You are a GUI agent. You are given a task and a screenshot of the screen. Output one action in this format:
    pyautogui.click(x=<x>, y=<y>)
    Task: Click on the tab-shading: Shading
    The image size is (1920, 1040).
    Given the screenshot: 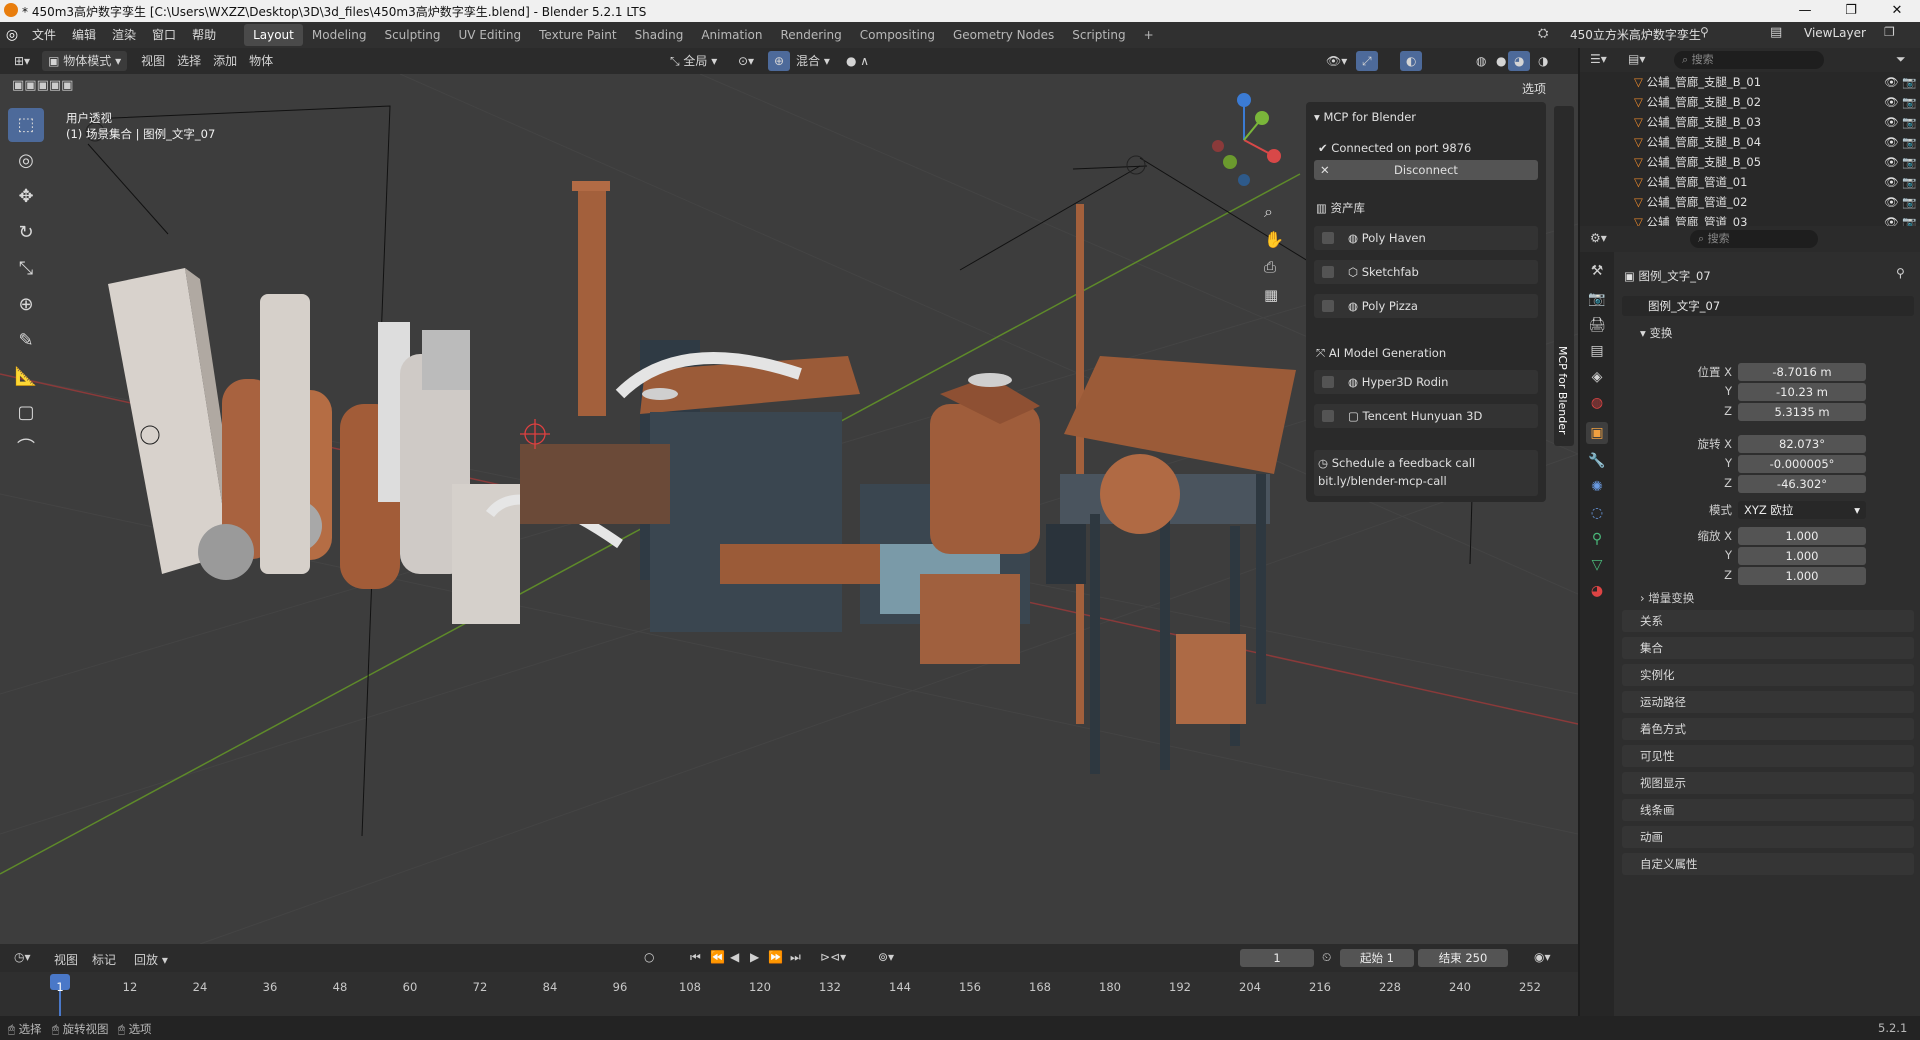 What is the action you would take?
    pyautogui.click(x=659, y=35)
    